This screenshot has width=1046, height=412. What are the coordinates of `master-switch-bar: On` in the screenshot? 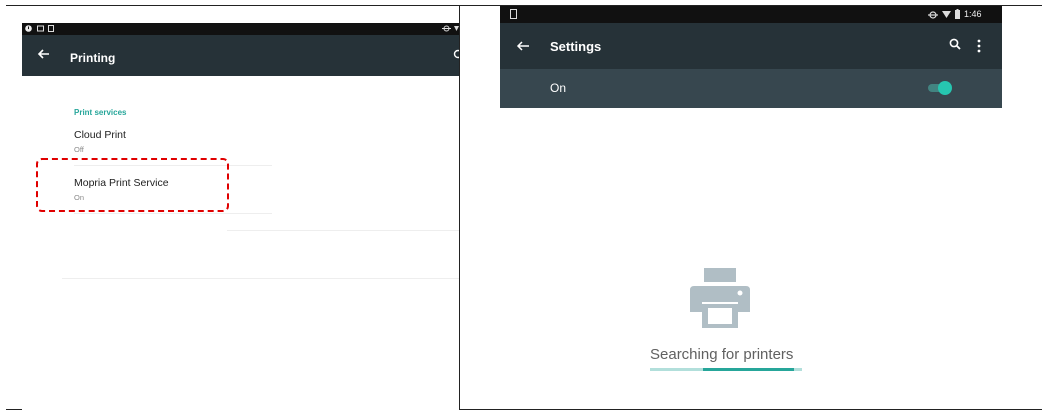 It's located at (751, 88).